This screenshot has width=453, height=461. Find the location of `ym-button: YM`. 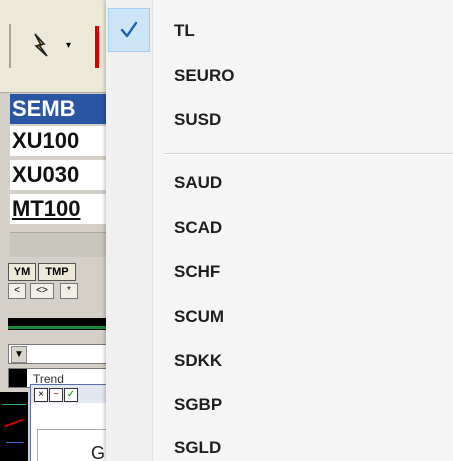

ym-button: YM is located at coordinates (22, 272).